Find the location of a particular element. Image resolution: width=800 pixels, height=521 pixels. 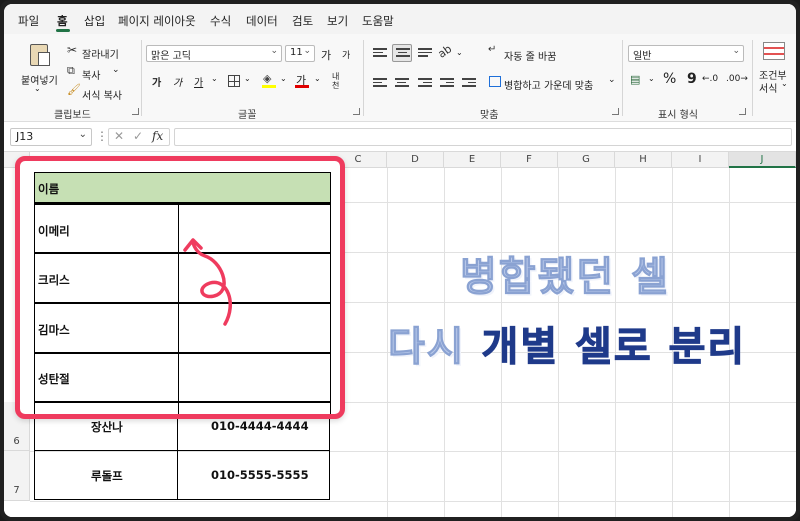

percent-style-button: % is located at coordinates (669, 79).